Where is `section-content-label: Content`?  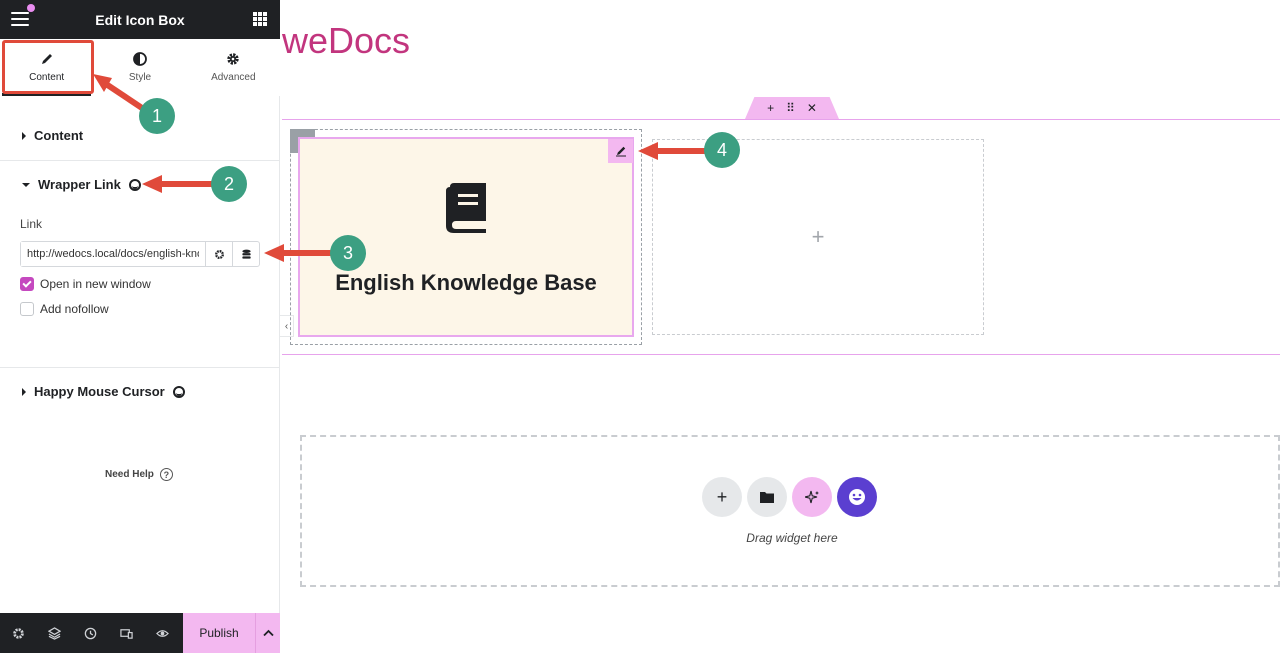
section-content-label: Content is located at coordinates (59, 135).